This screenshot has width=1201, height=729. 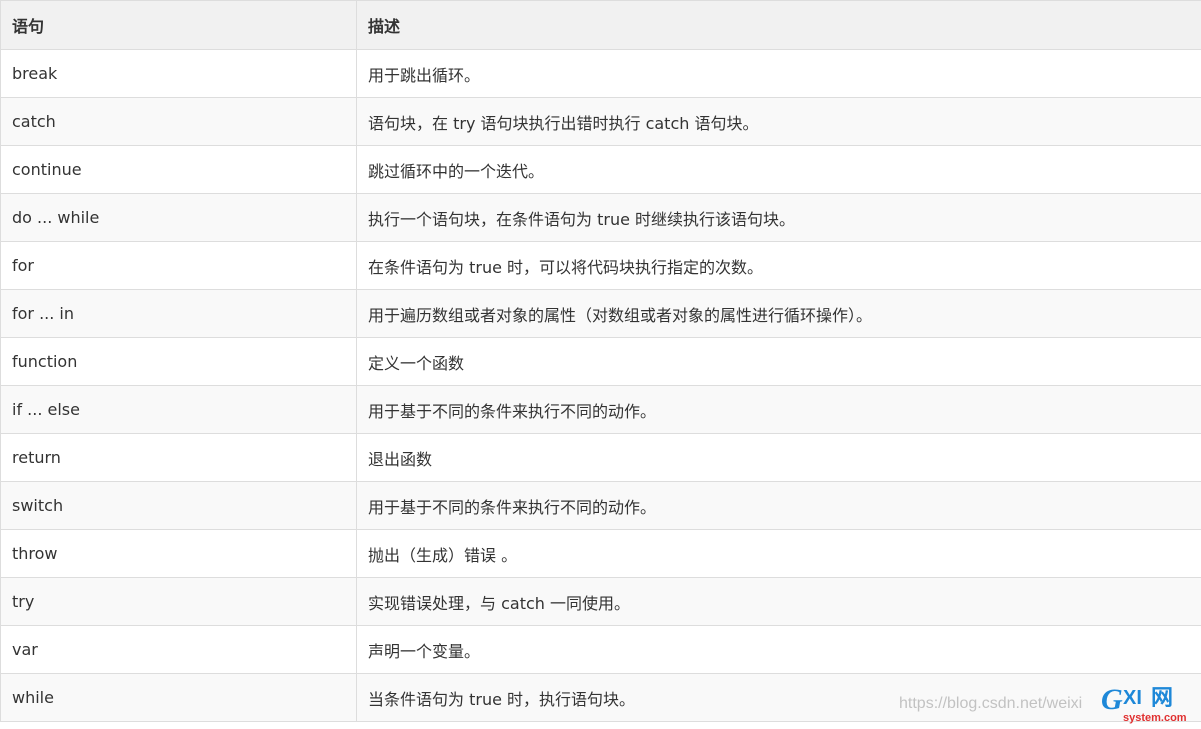 I want to click on table-row: break 用于跳出循环。, so click(x=600, y=73).